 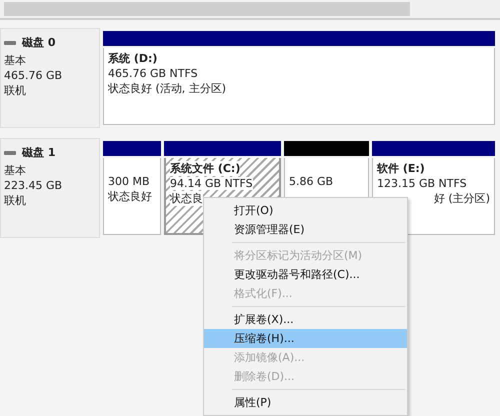 I want to click on volume-status: 好 (主分区), so click(x=462, y=198).